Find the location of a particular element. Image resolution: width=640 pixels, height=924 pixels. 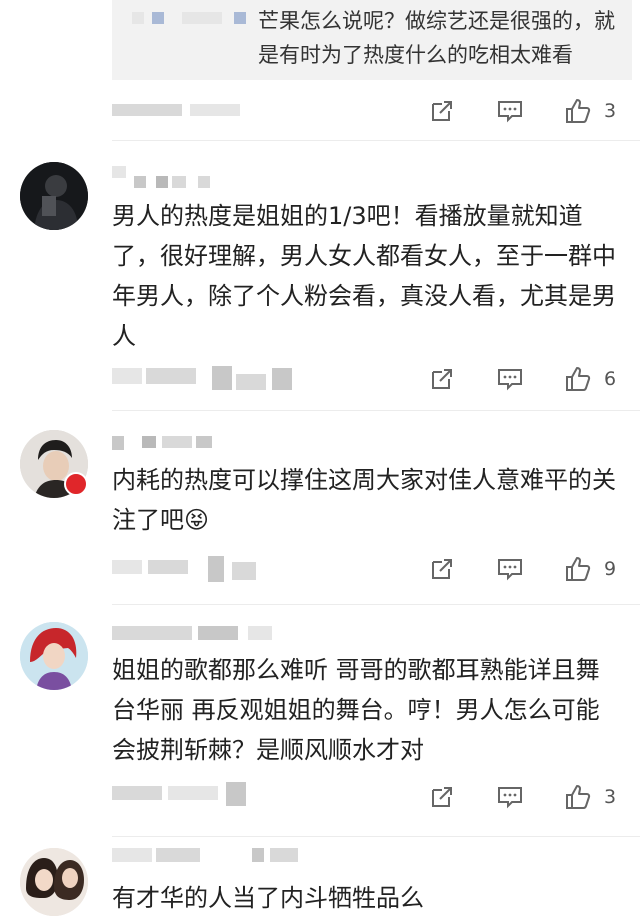

reply-block: 芒果怎么说呢？做综艺还是很强的，就是有时为了热度什么的吃相太难看 is located at coordinates (372, 40).